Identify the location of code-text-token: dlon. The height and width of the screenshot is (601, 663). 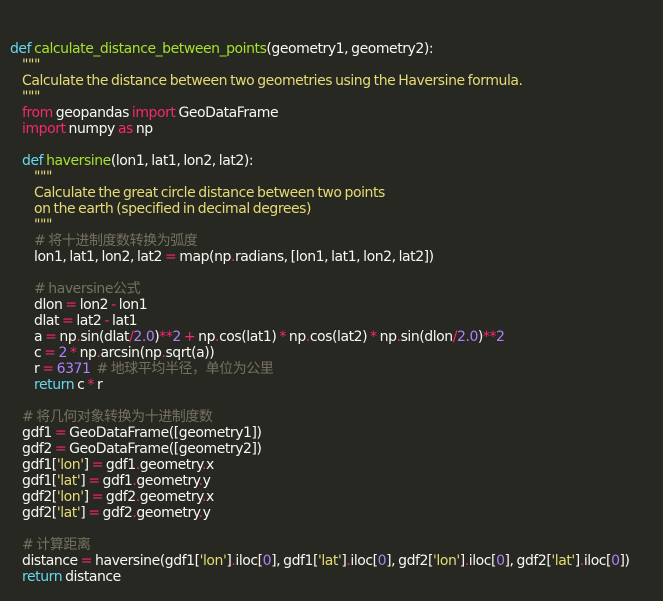
(38, 305).